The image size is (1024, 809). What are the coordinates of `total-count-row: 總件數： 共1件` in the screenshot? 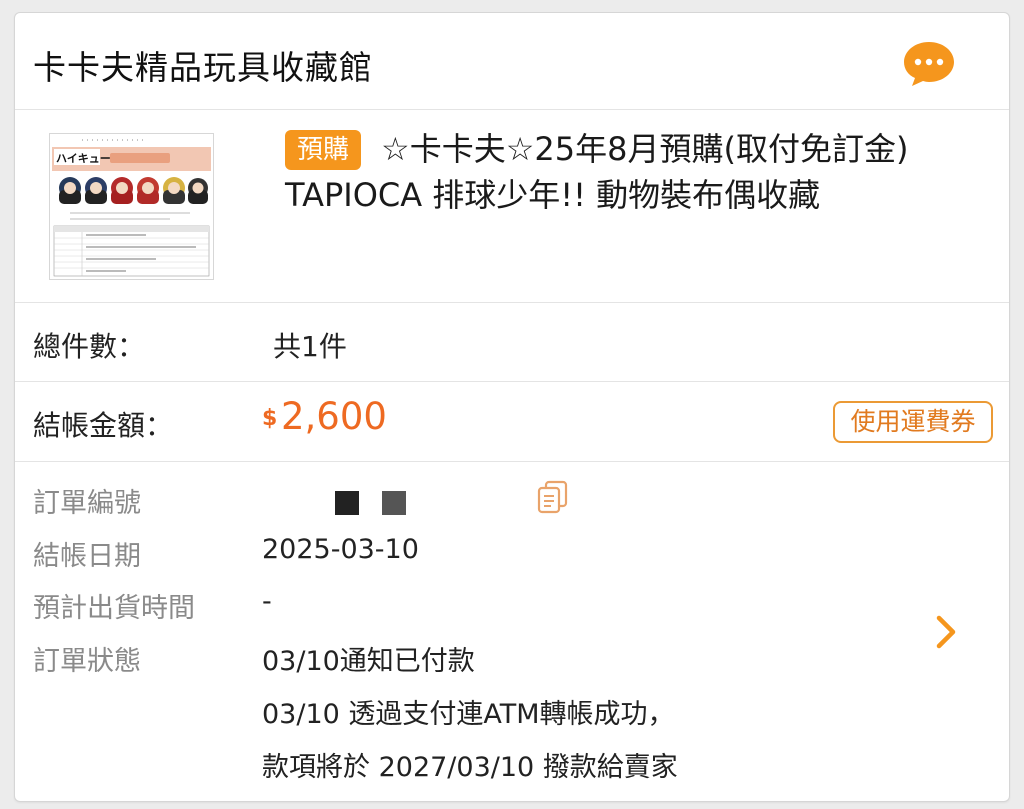 It's located at (512, 342).